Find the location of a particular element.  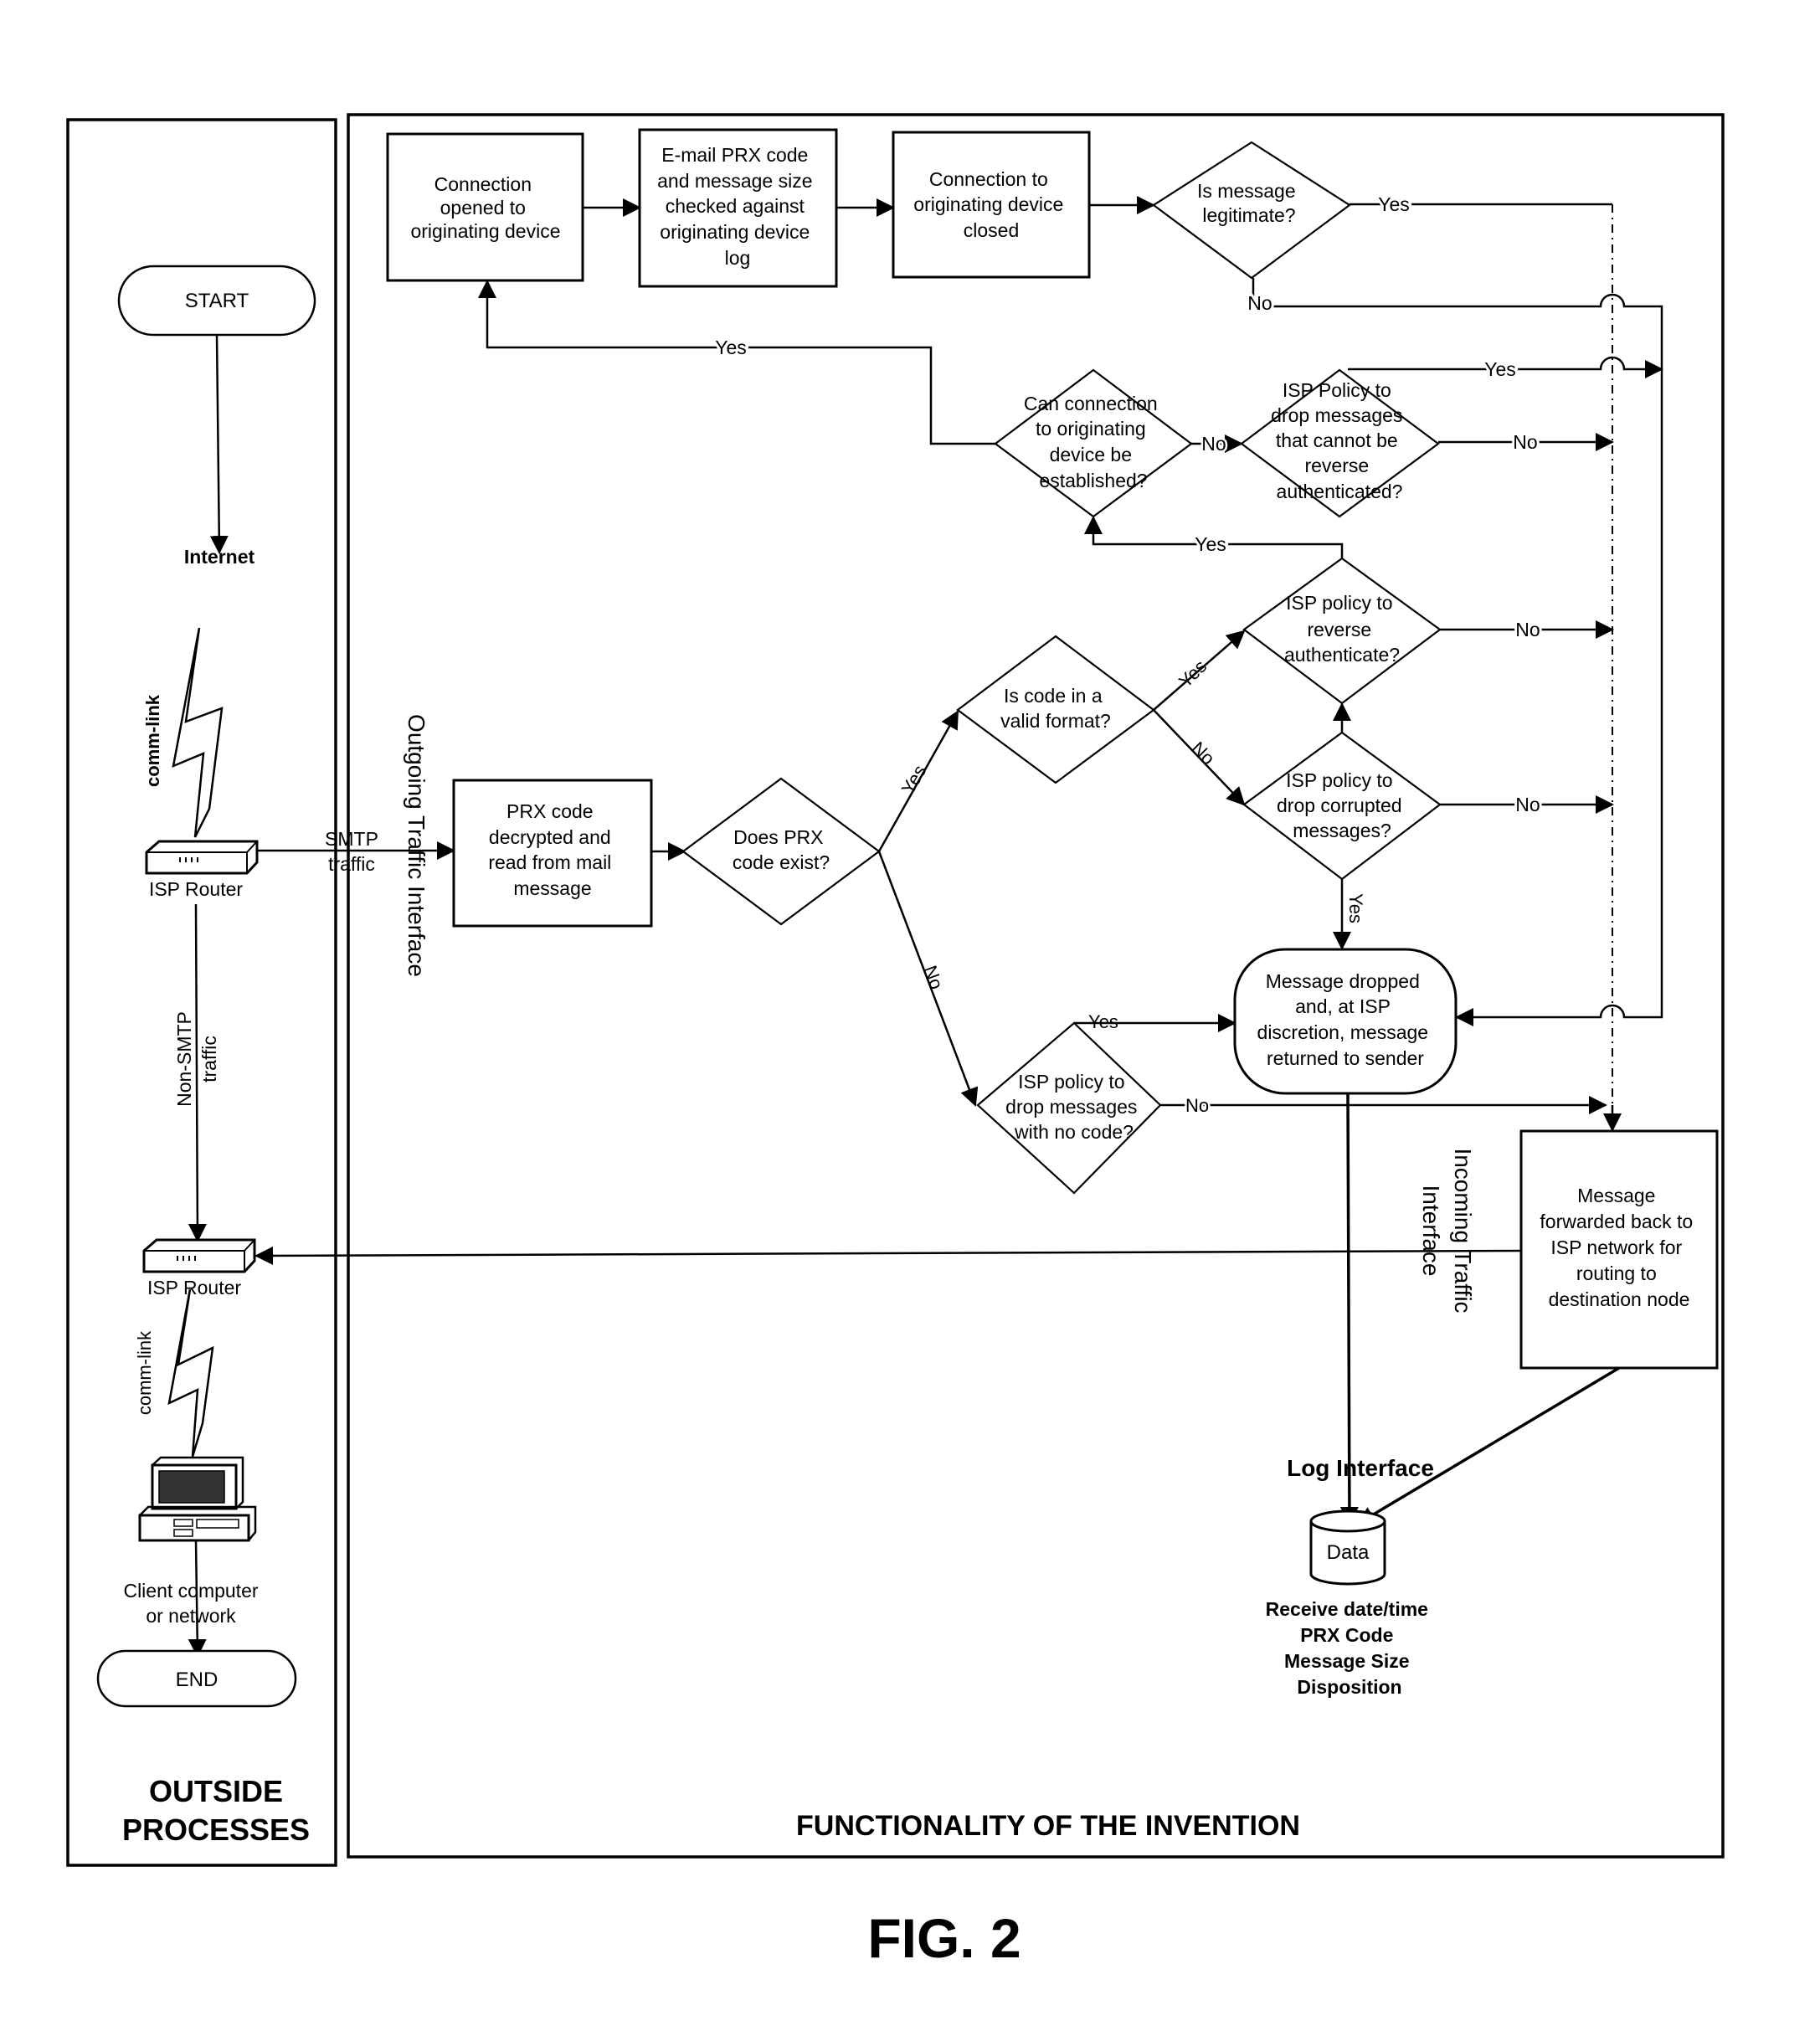

figure-caption: FIG. 2 is located at coordinates (944, 1938).